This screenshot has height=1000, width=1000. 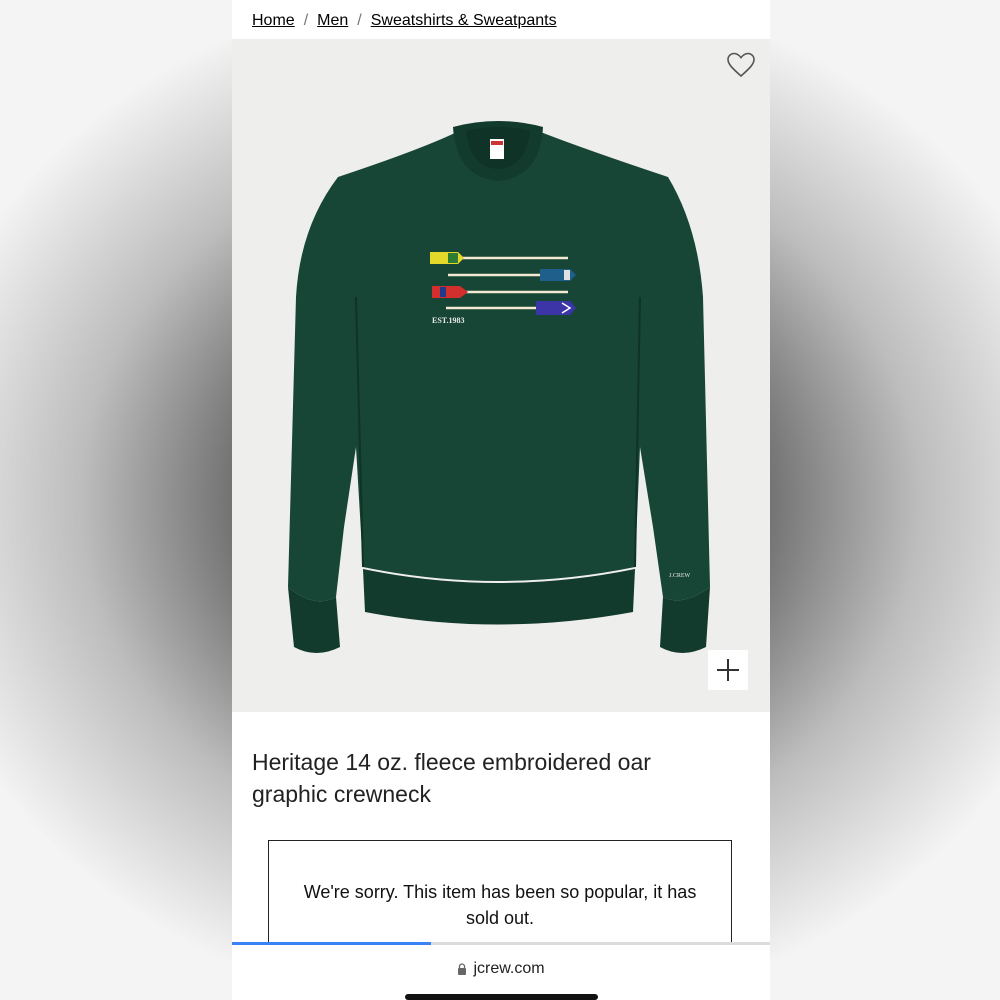 I want to click on url-text: jcrew.com, so click(x=508, y=969).